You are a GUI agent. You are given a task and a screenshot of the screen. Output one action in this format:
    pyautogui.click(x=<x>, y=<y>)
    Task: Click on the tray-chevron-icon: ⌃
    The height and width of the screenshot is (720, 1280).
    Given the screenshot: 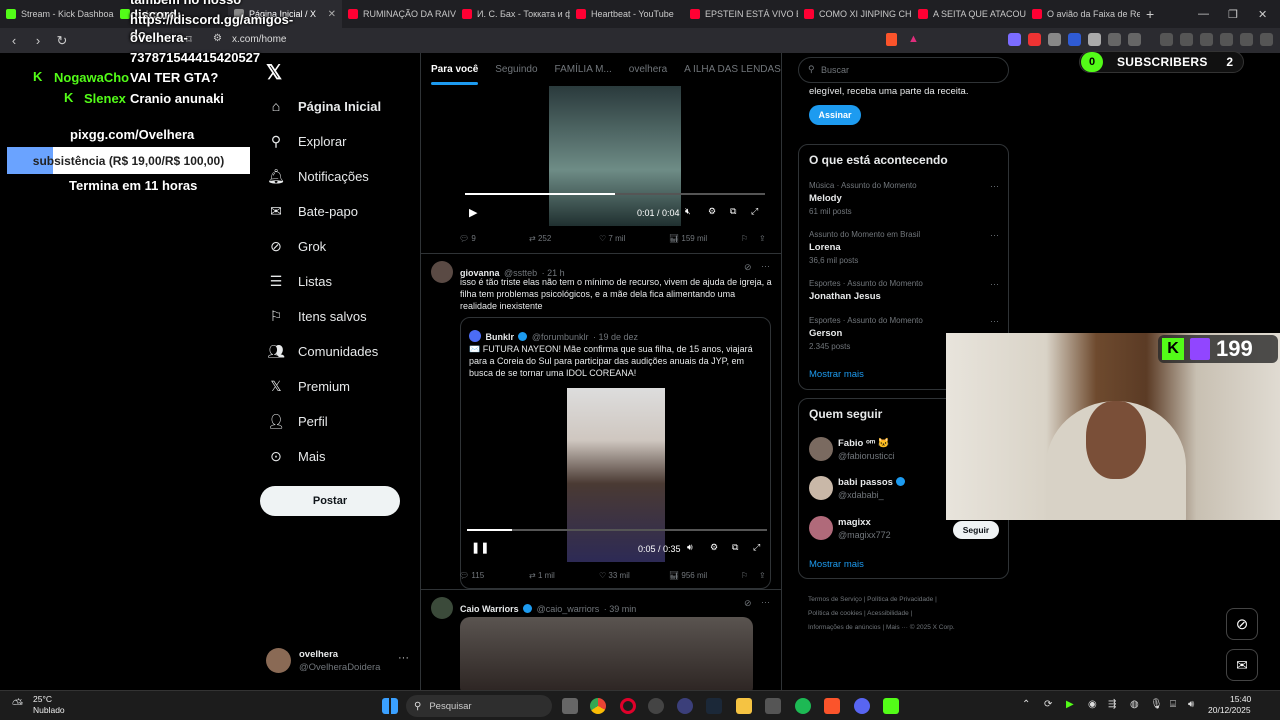 What is the action you would take?
    pyautogui.click(x=1026, y=704)
    